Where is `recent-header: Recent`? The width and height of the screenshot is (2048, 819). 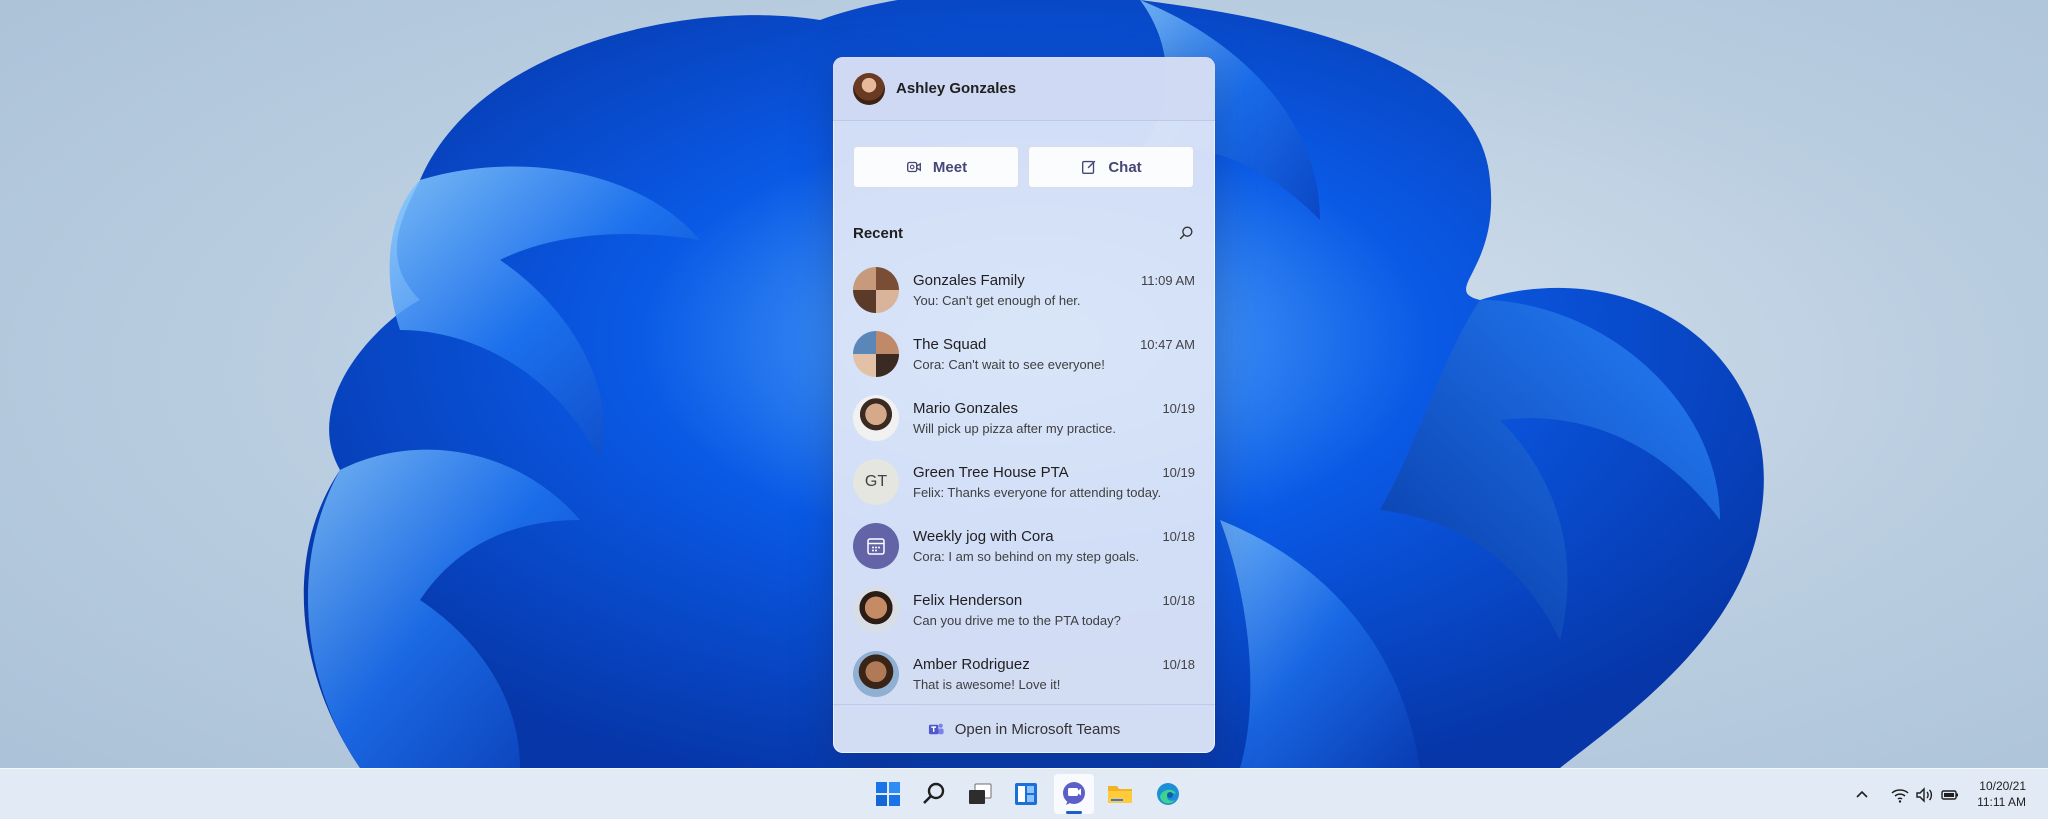
recent-header: Recent is located at coordinates (1024, 219).